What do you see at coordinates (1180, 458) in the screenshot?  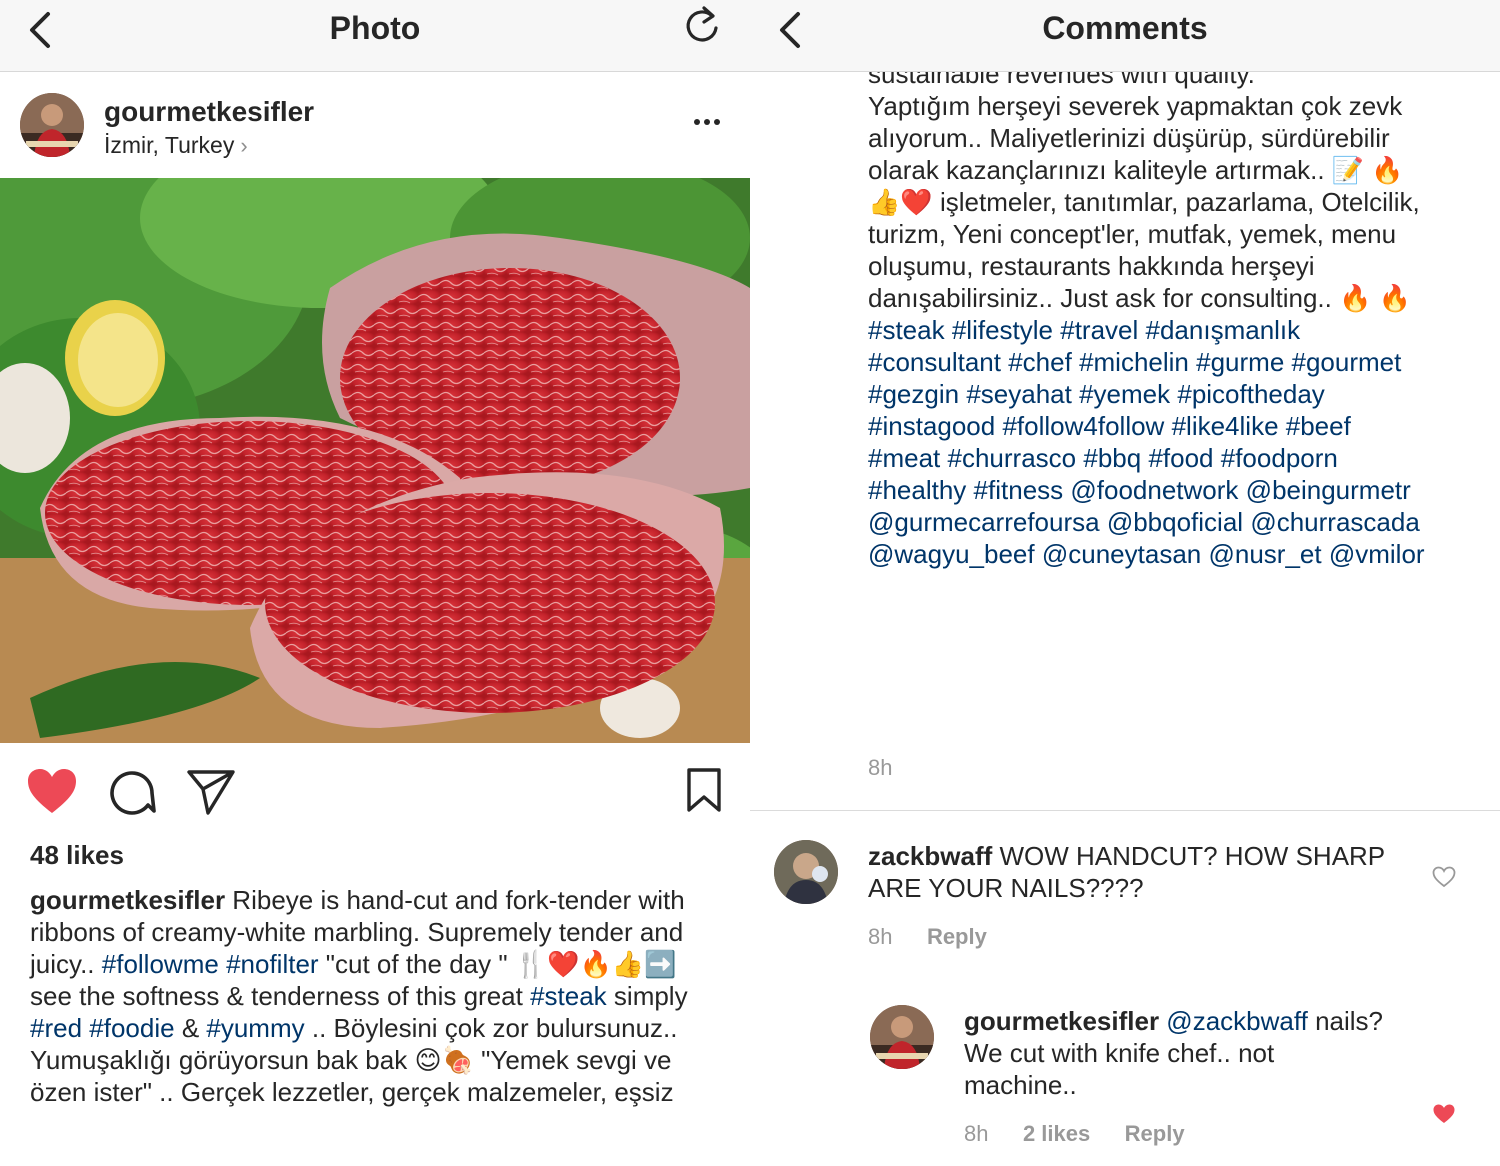 I see `hashtag-link: #food` at bounding box center [1180, 458].